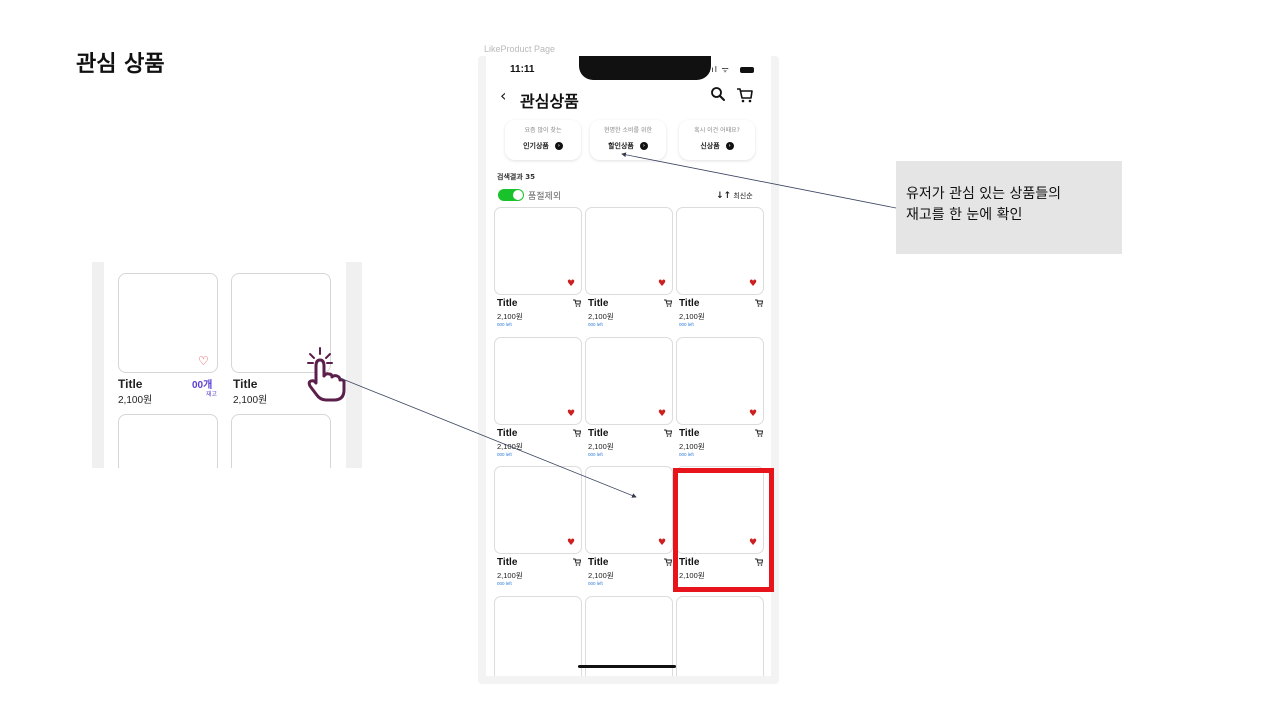 This screenshot has width=1280, height=720. What do you see at coordinates (212, 395) in the screenshot?
I see `stock-label: 재고` at bounding box center [212, 395].